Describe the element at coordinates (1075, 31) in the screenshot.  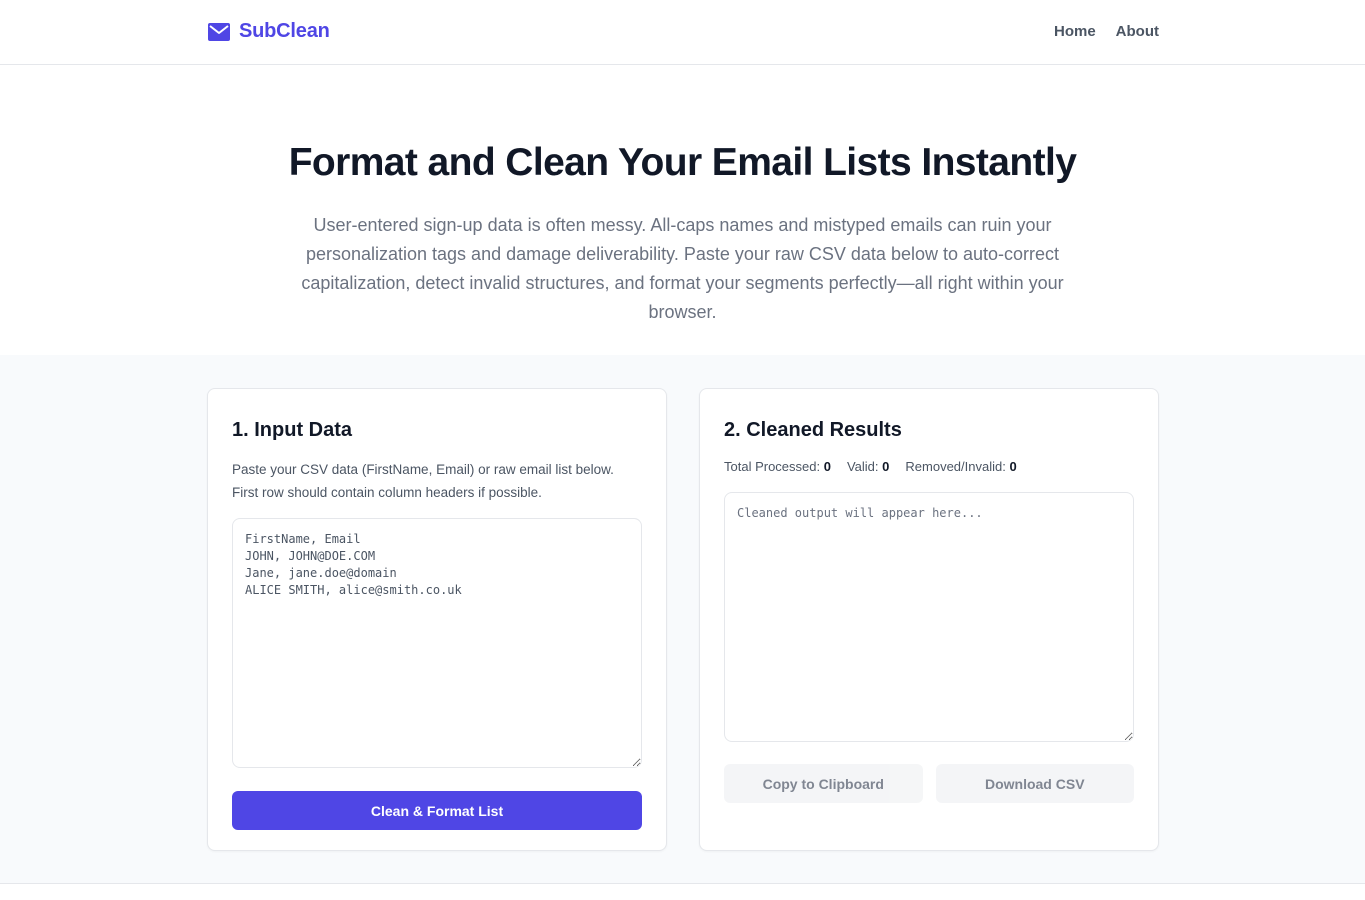
I see `nav-link-home: Home` at that location.